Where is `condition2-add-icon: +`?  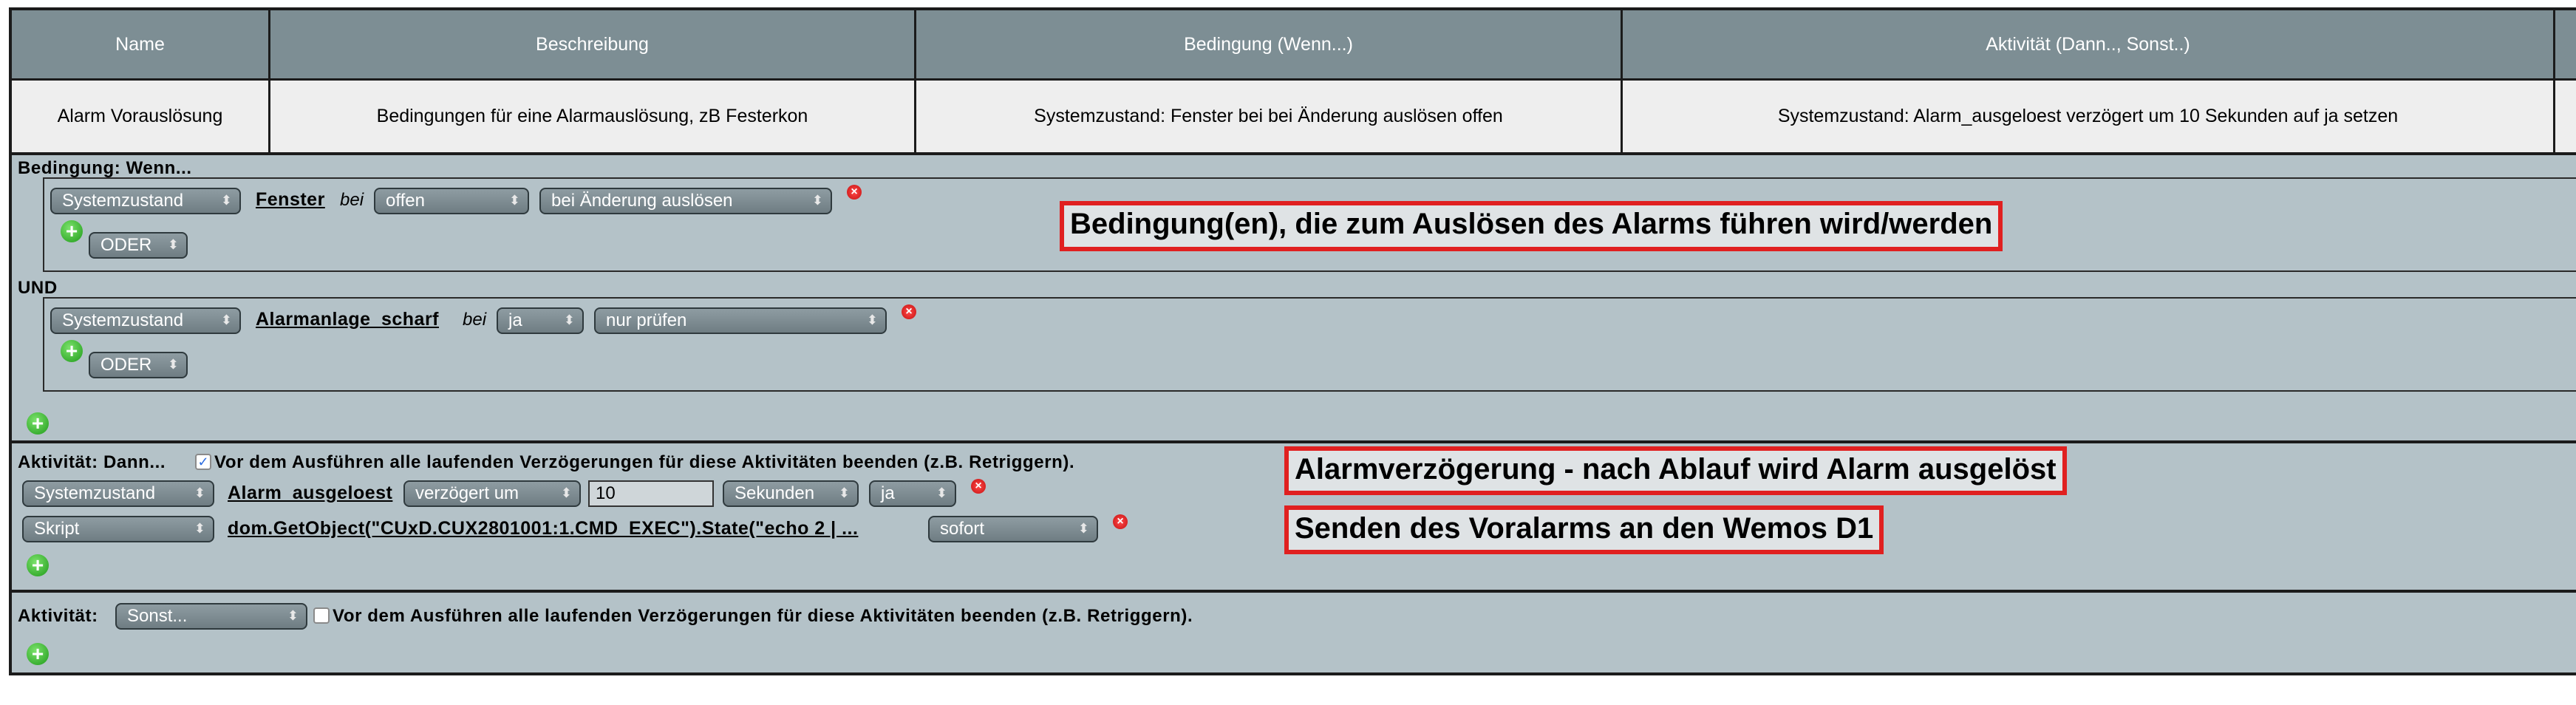 condition2-add-icon: + is located at coordinates (72, 351).